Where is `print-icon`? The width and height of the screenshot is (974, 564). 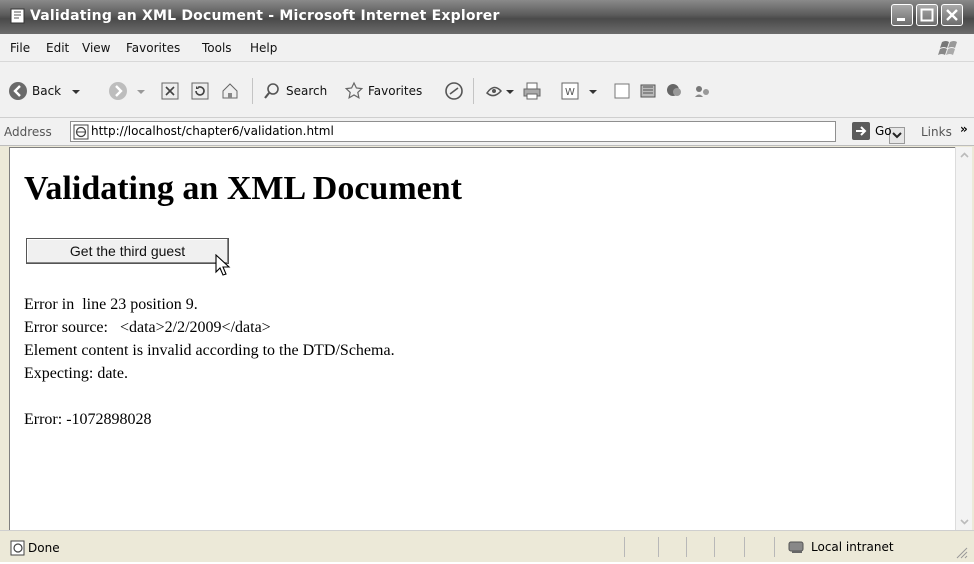
print-icon is located at coordinates (532, 91).